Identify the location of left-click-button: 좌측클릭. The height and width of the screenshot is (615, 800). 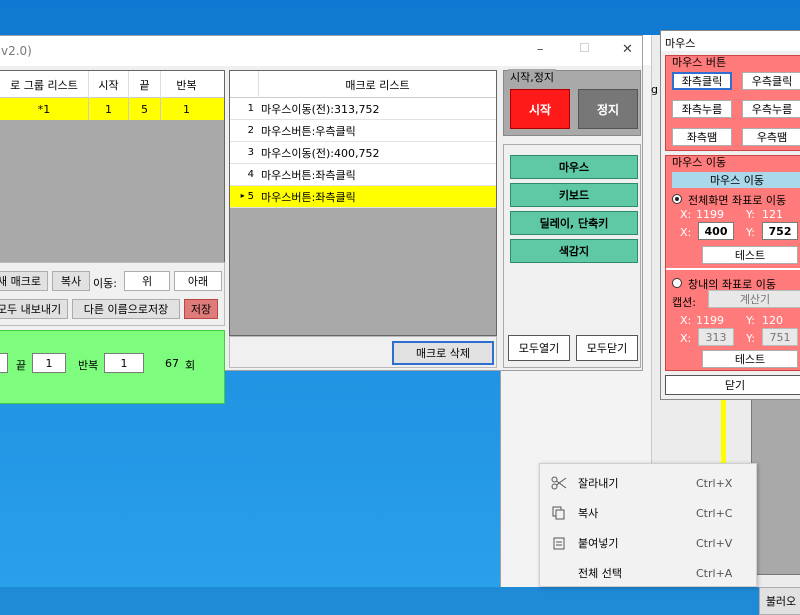
(702, 81).